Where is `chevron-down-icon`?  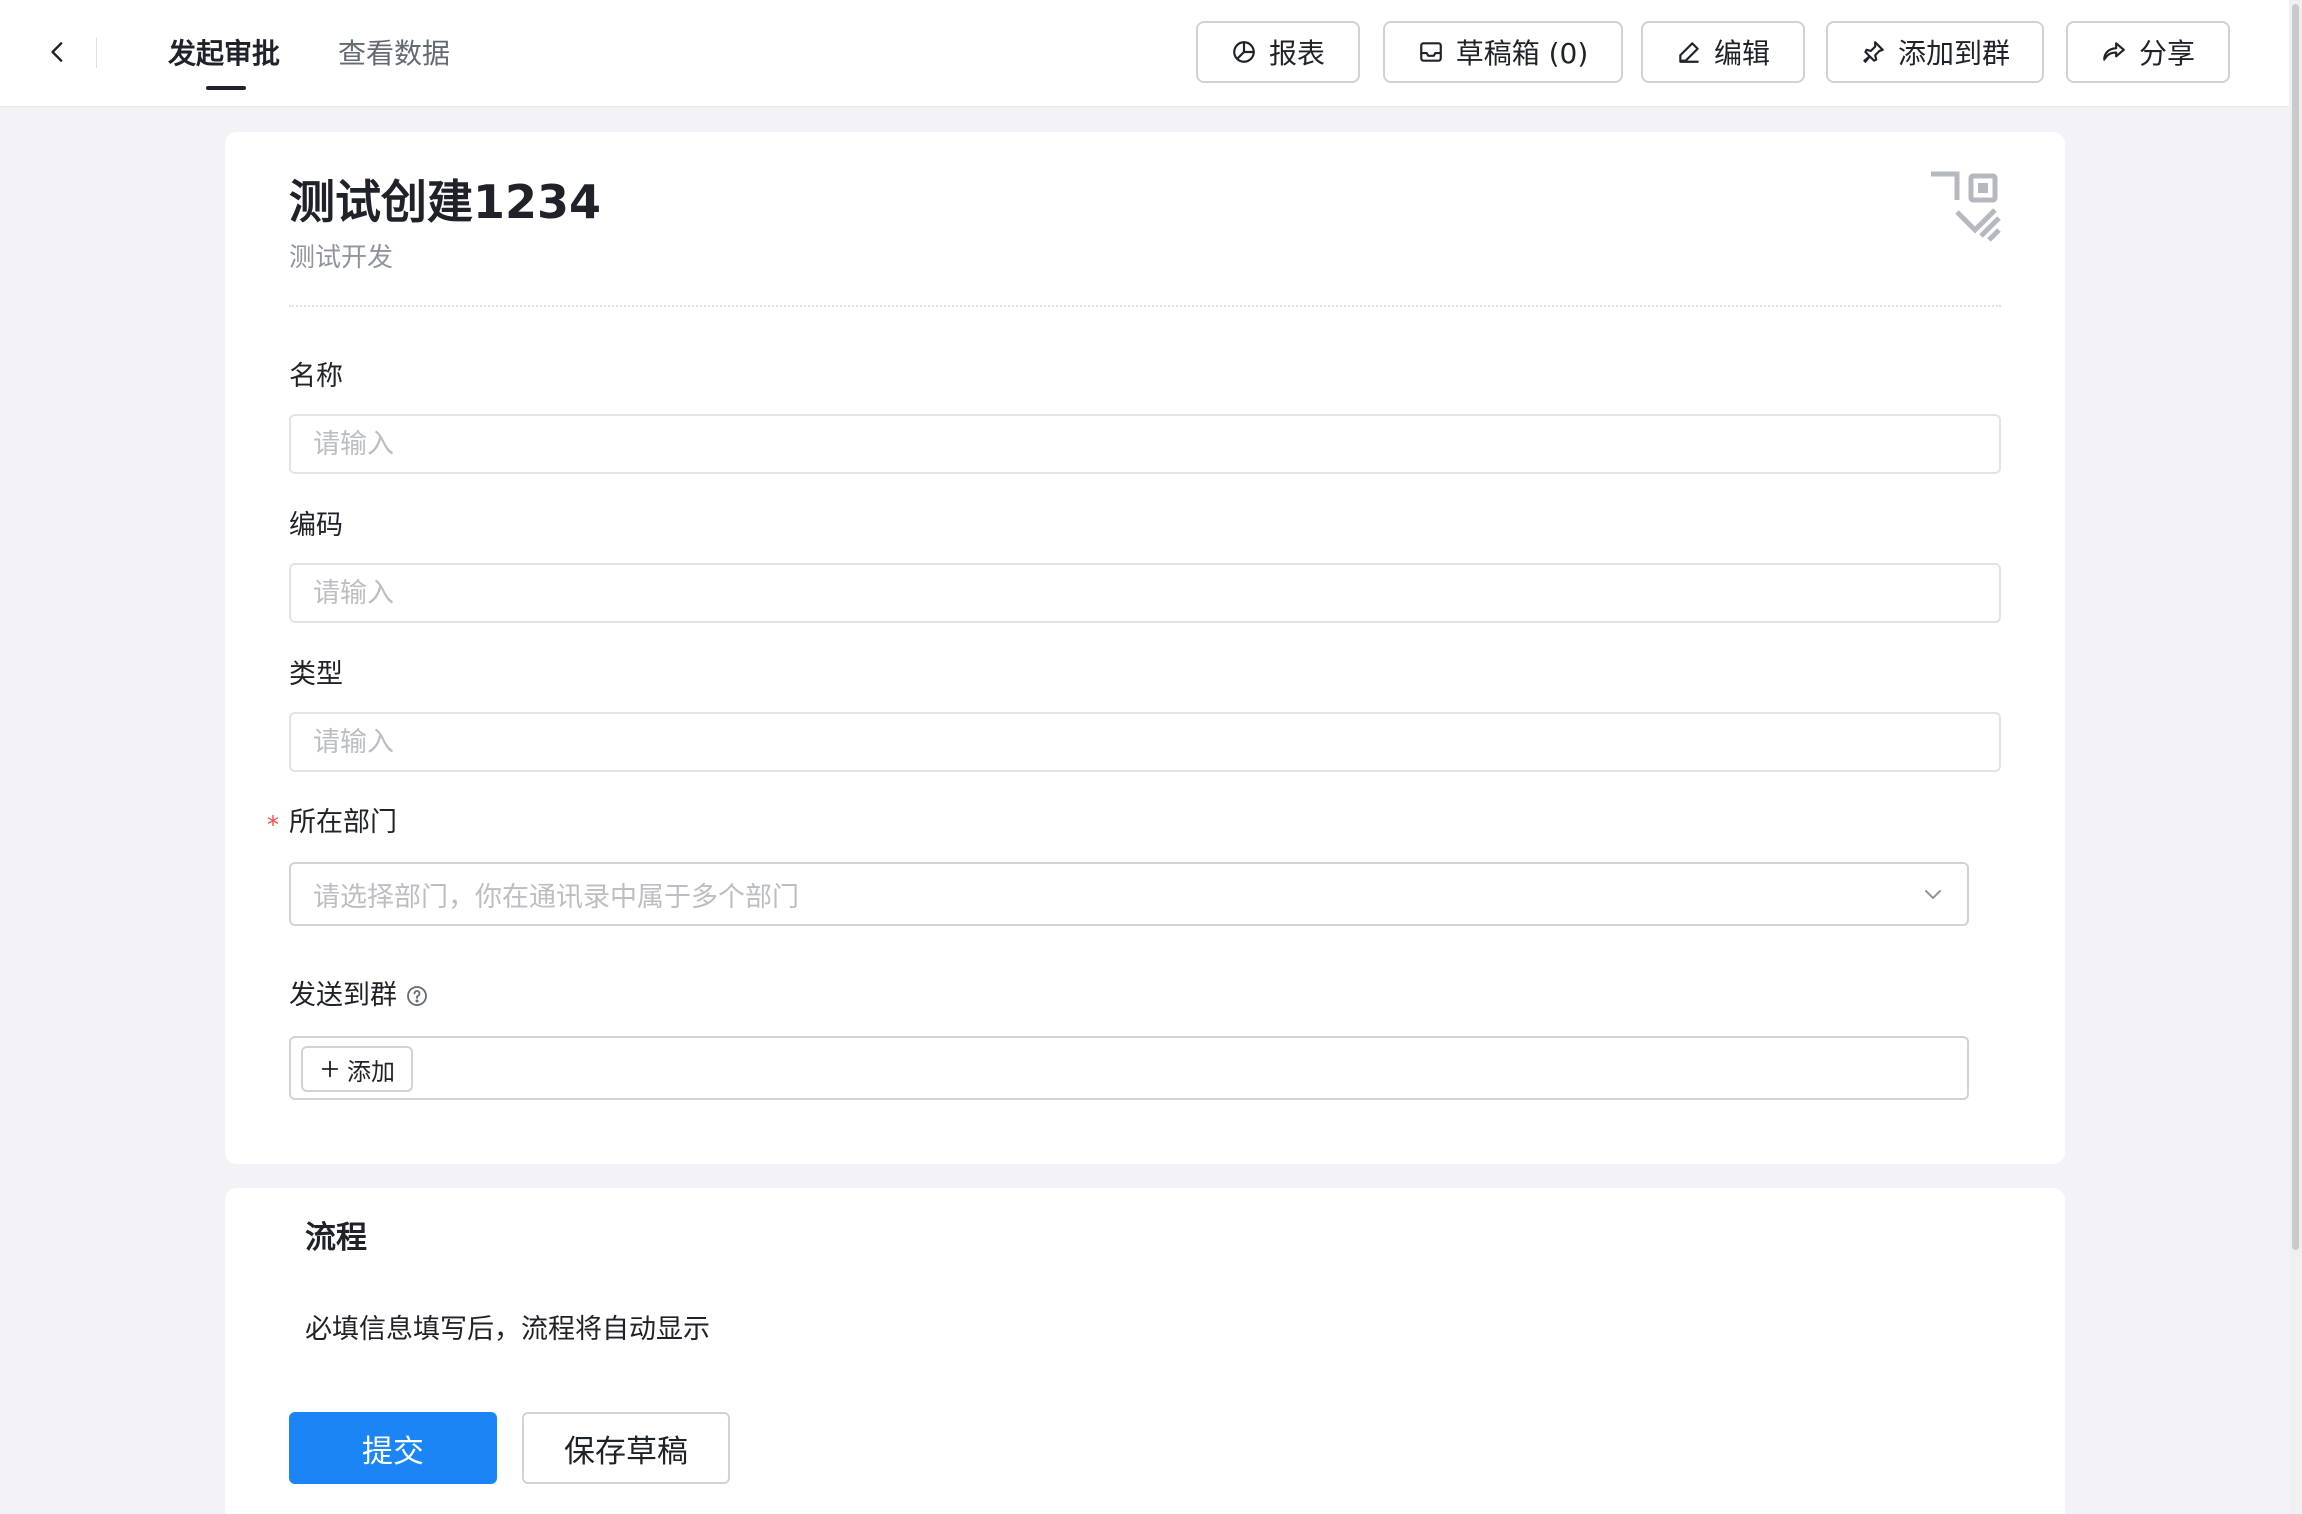 chevron-down-icon is located at coordinates (1933, 894).